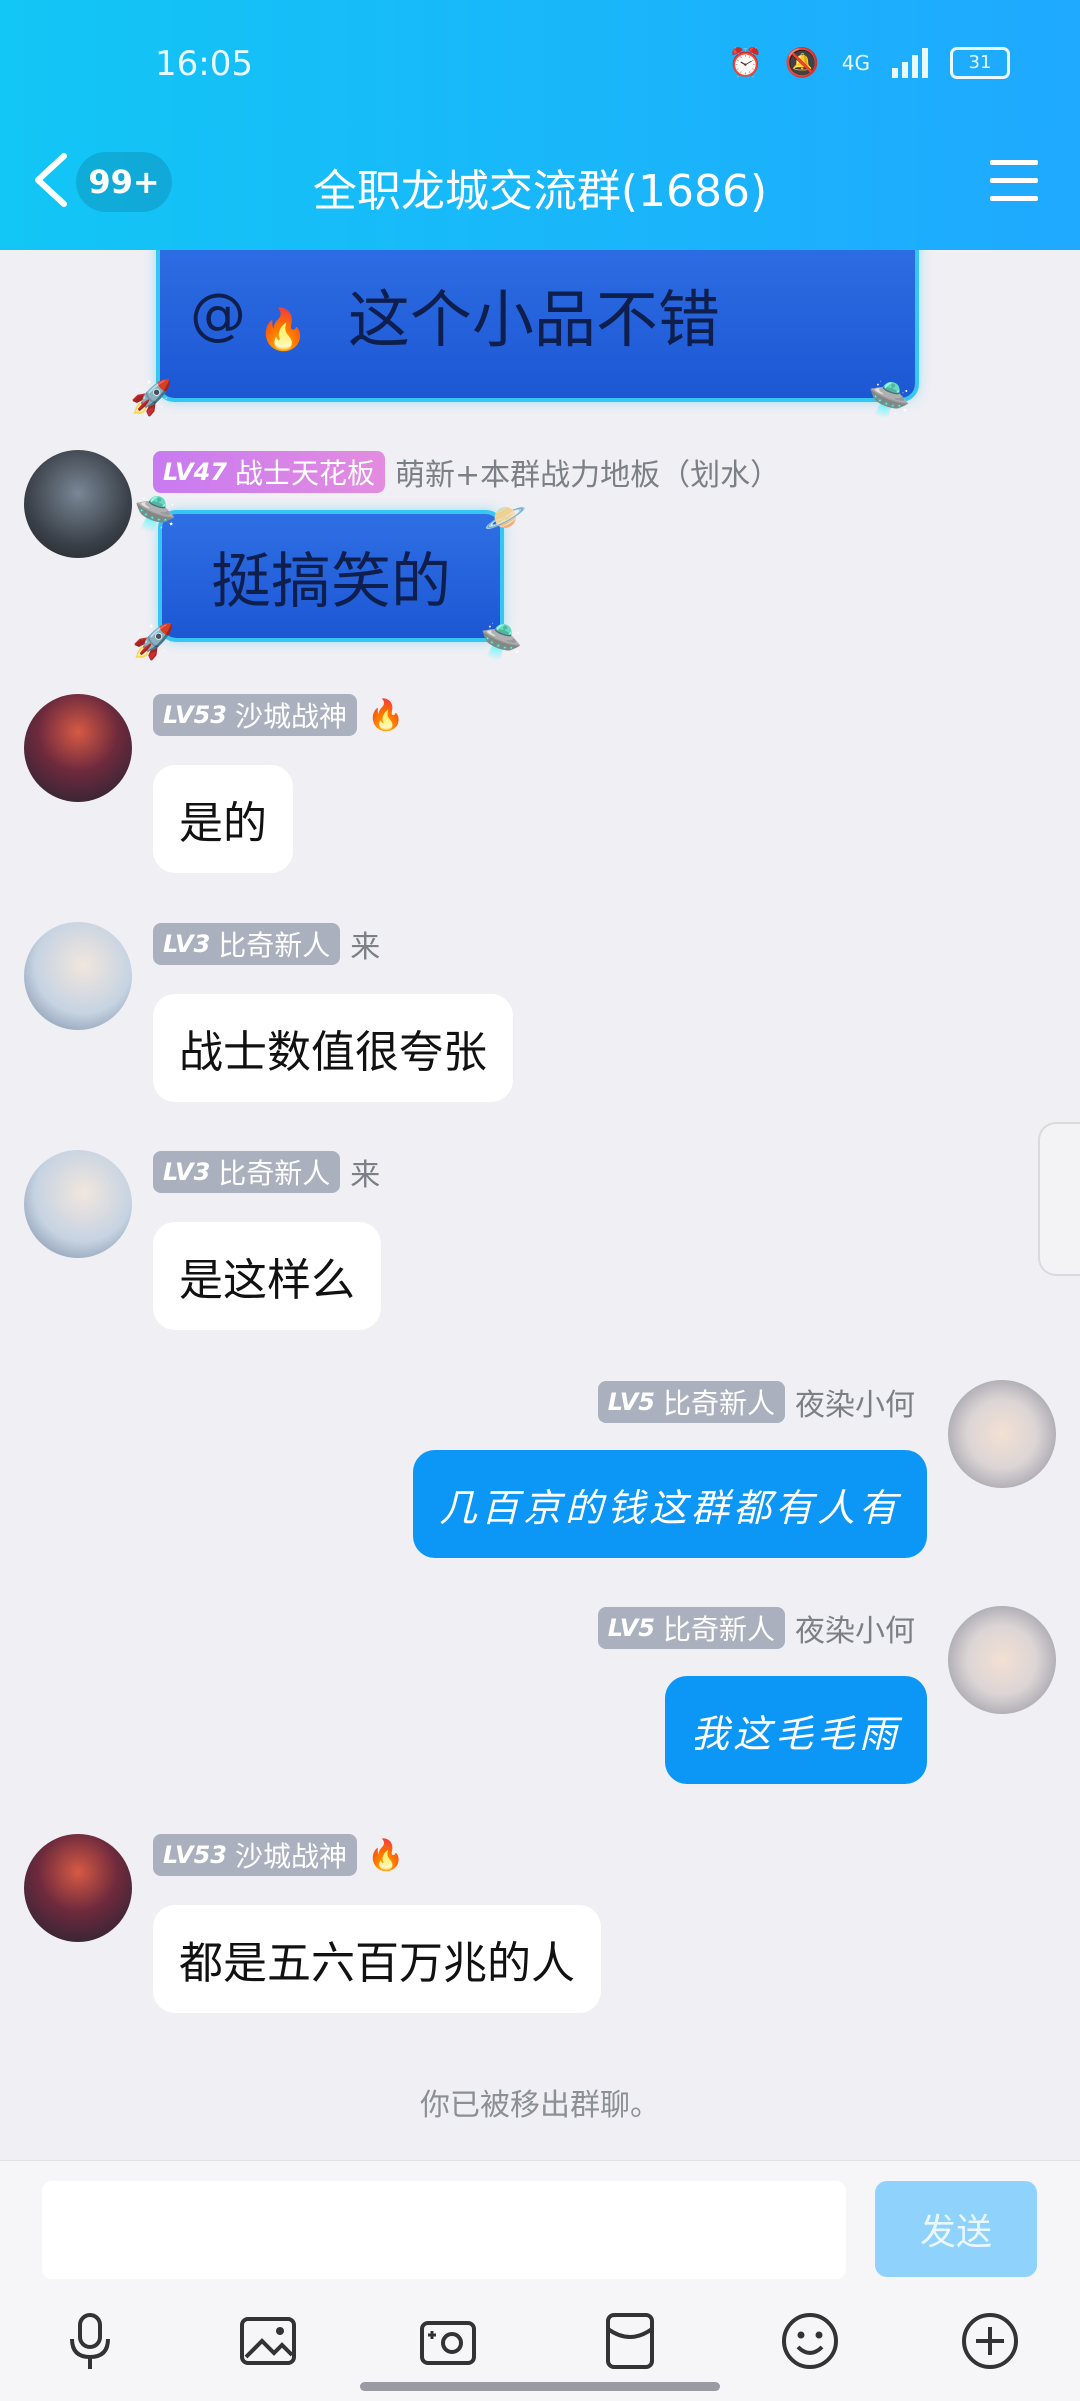 Image resolution: width=1080 pixels, height=2401 pixels. What do you see at coordinates (587, 475) in the screenshot?
I see `sender-name: 萌新+本群战力地板（划水）` at bounding box center [587, 475].